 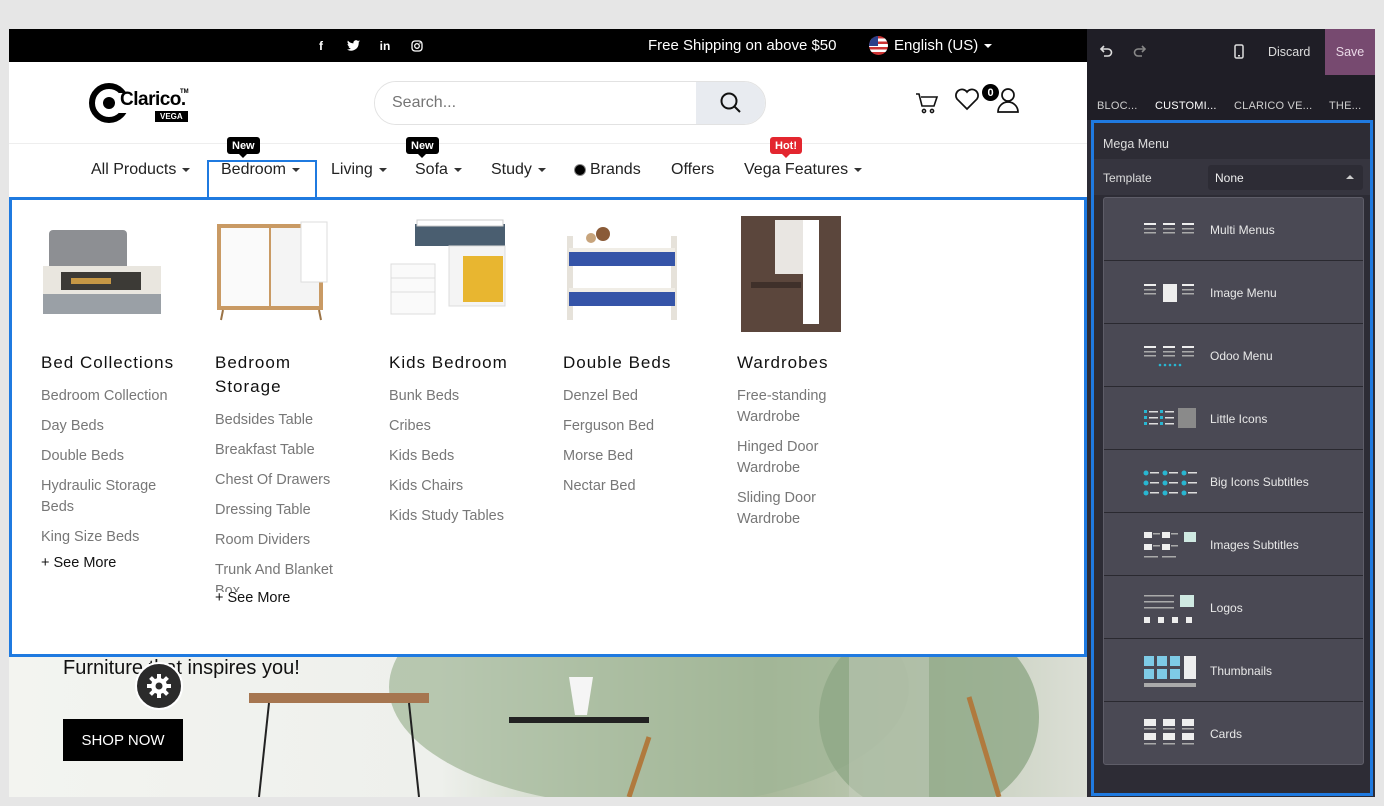 What do you see at coordinates (464, 426) in the screenshot?
I see `menu-link: Cribes` at bounding box center [464, 426].